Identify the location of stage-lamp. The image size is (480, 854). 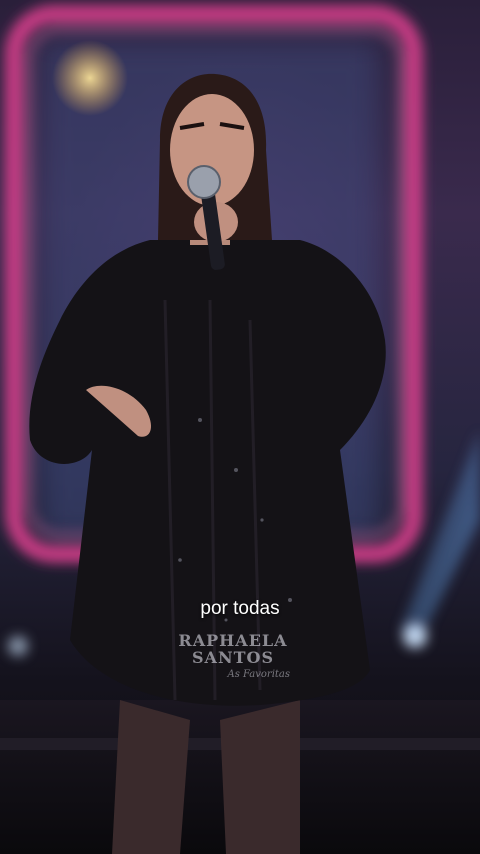
(90, 78).